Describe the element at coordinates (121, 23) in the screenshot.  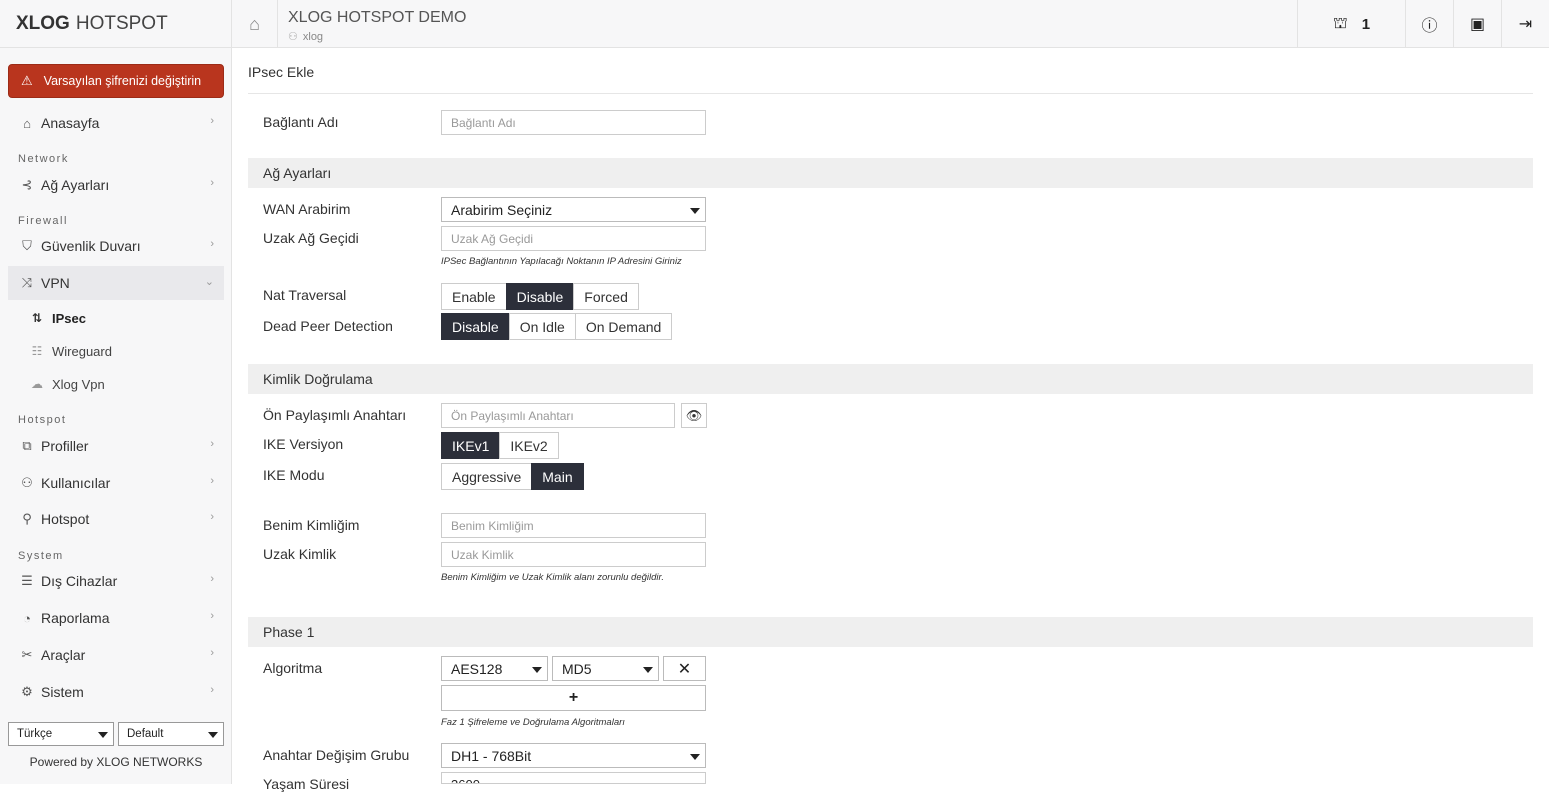
I see `brand-rest: HOTSPOT` at that location.